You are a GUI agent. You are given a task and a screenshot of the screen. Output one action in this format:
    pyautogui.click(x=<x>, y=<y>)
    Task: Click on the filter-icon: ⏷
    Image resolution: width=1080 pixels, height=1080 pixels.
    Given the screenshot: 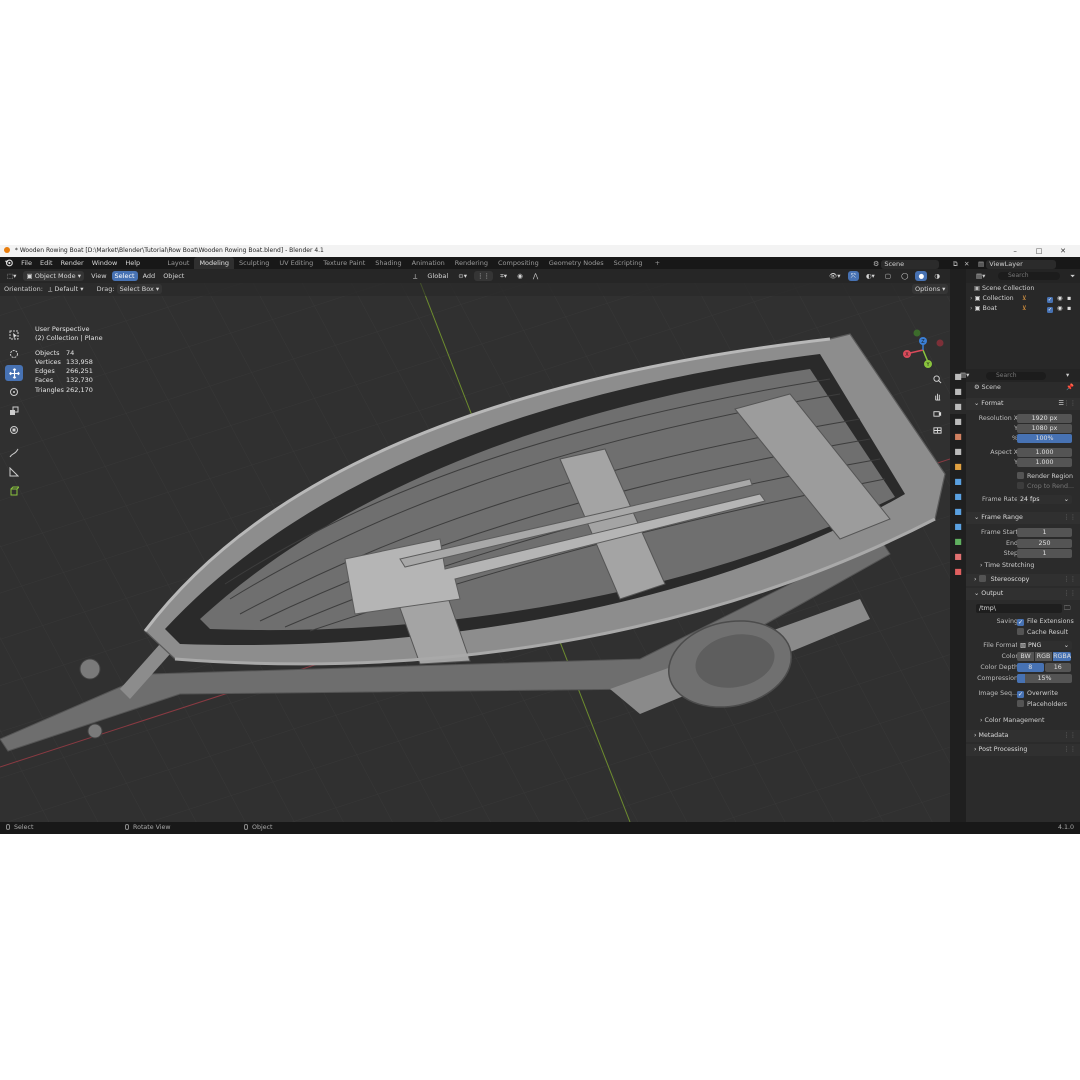 What is the action you would take?
    pyautogui.click(x=1072, y=276)
    